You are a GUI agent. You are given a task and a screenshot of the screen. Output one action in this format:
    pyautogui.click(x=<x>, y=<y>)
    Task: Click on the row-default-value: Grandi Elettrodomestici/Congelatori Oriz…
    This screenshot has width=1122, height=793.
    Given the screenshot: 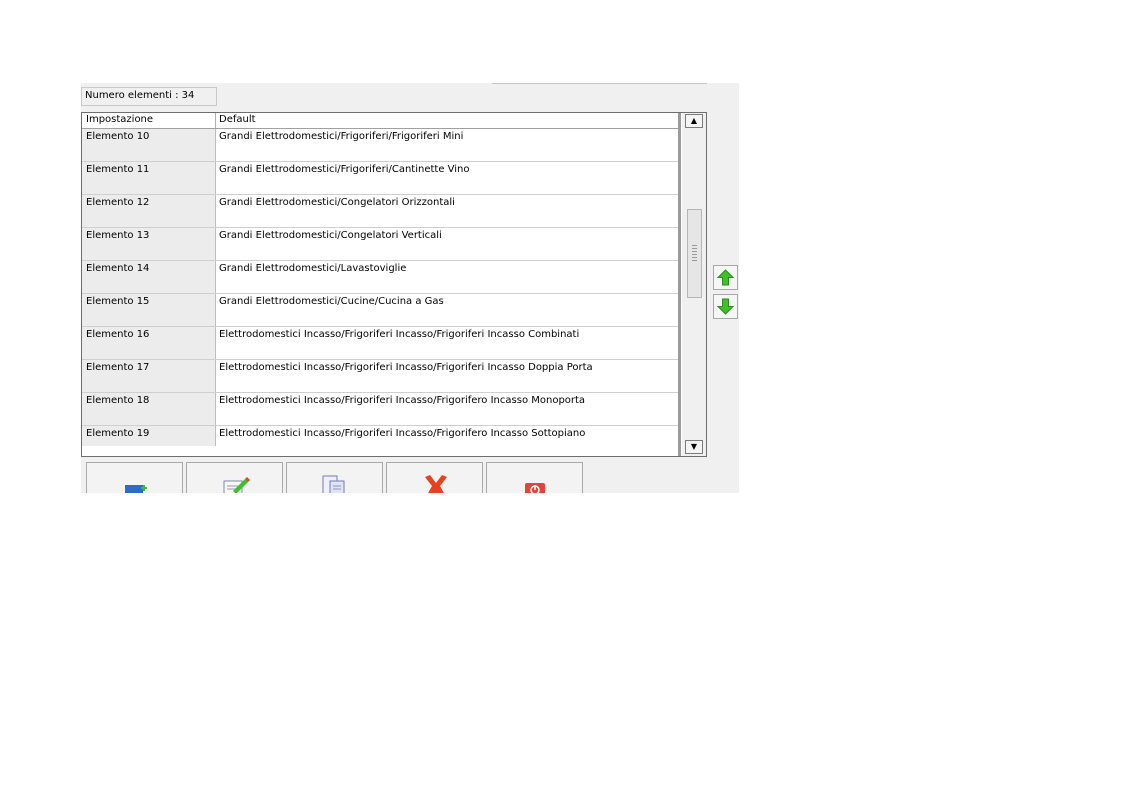 What is the action you would take?
    pyautogui.click(x=337, y=202)
    